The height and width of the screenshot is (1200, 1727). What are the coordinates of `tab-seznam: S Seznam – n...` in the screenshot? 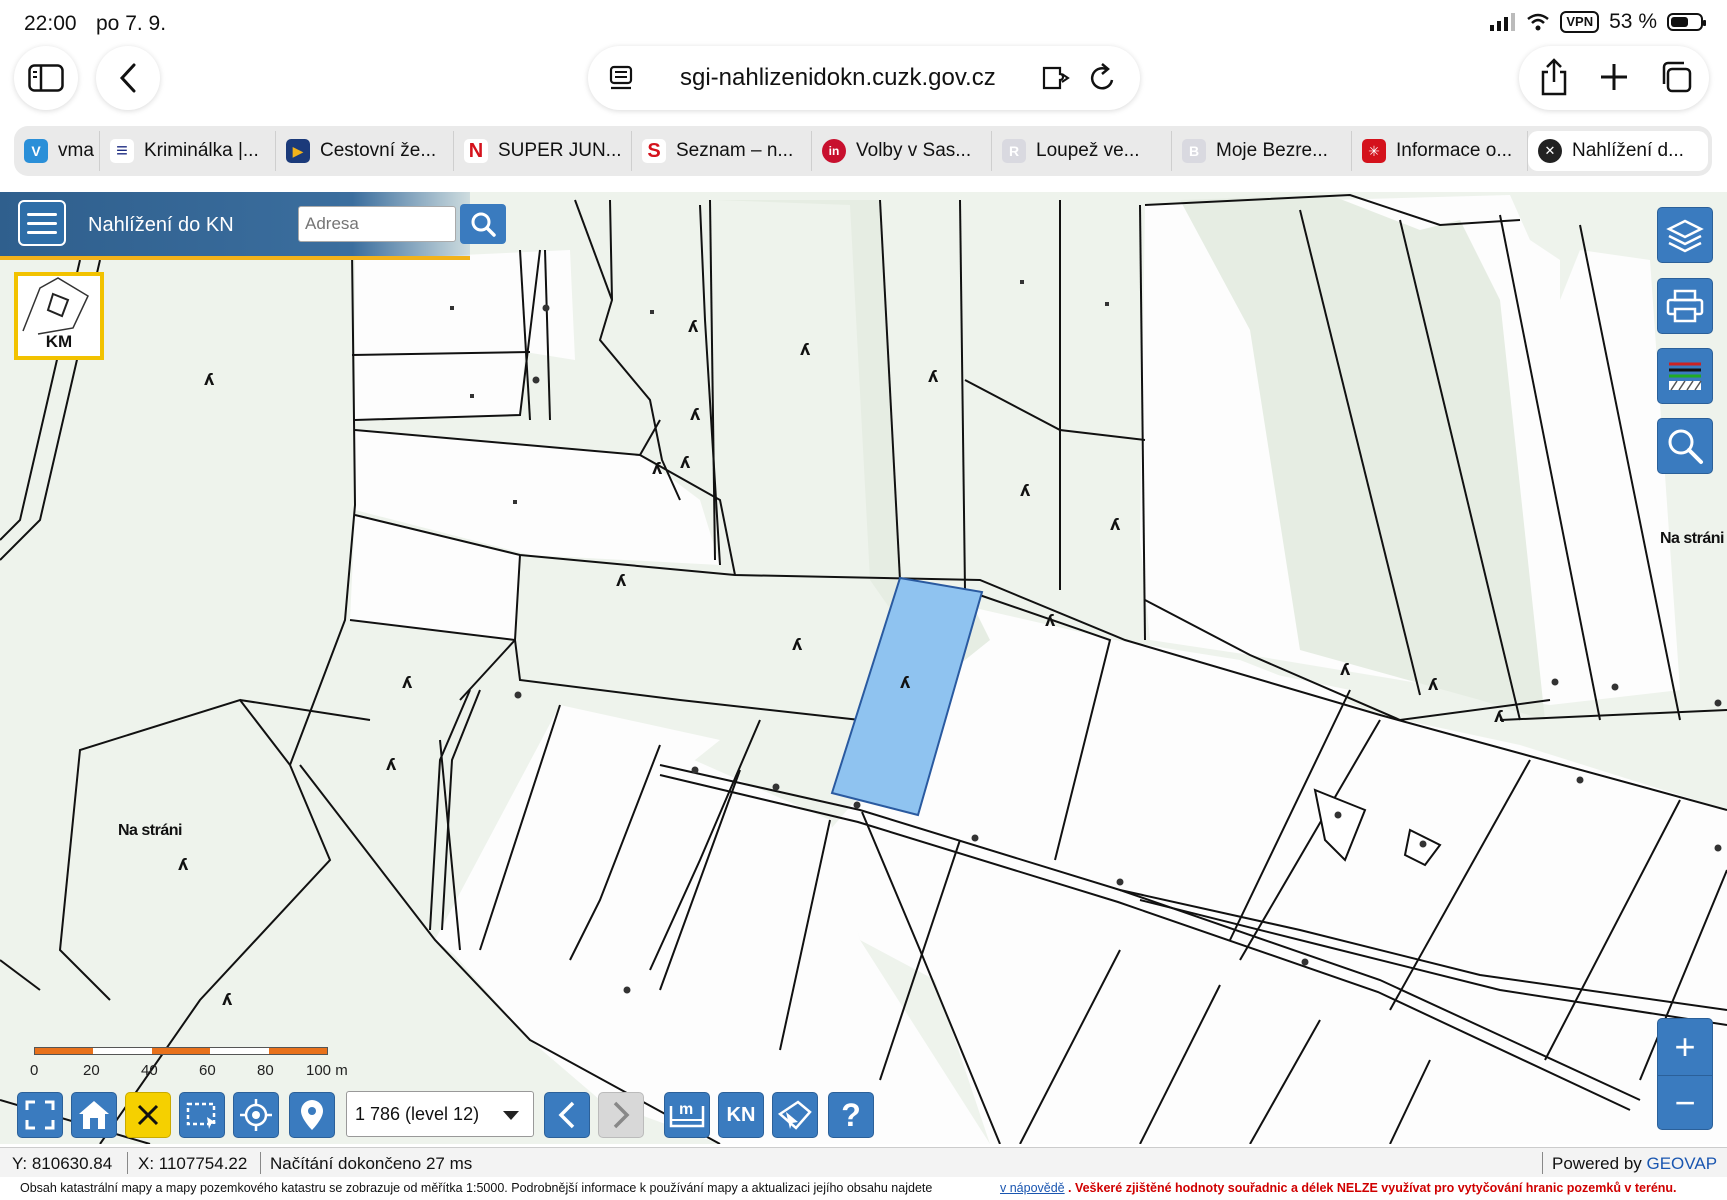 It's located at (722, 151).